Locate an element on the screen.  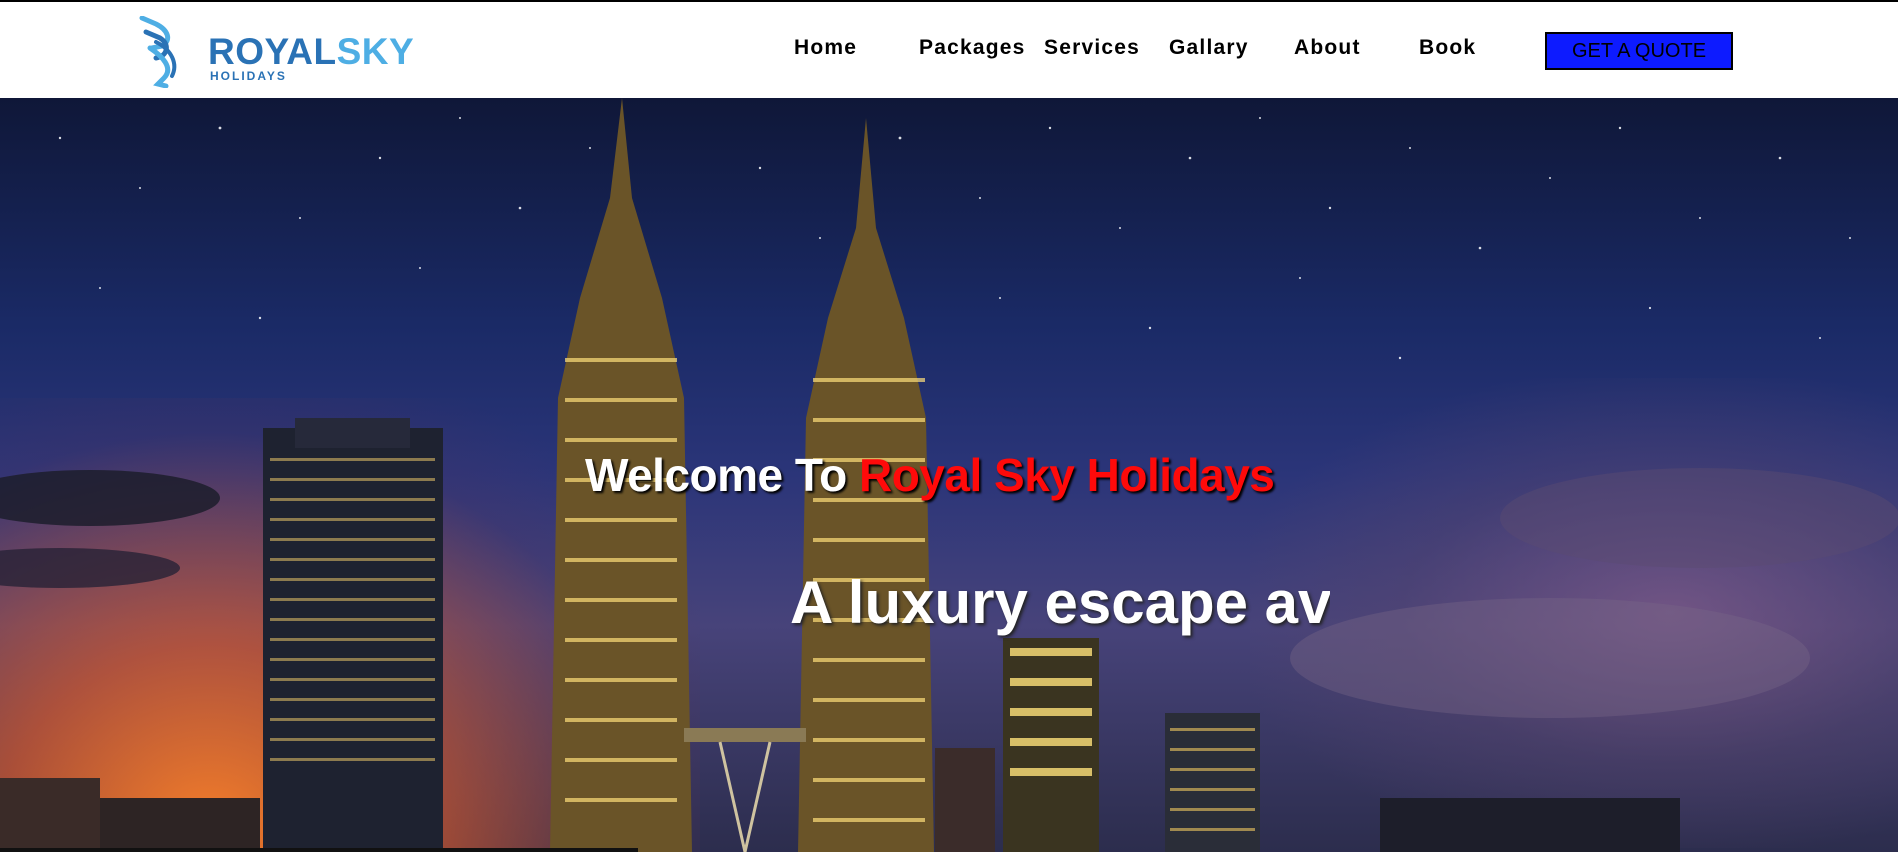
hero-welcome-heading: Welcome To Royal Sky Holidays is located at coordinates (930, 475).